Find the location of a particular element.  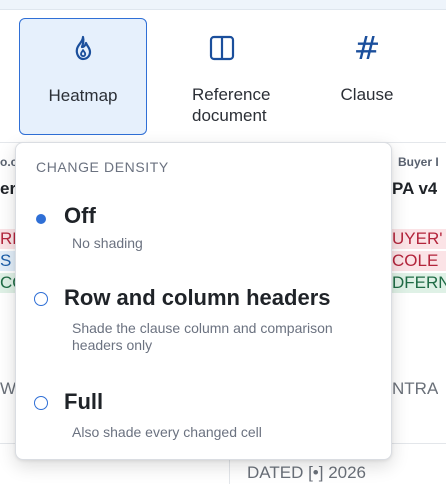

right-tag-green: DFERN is located at coordinates (419, 283).